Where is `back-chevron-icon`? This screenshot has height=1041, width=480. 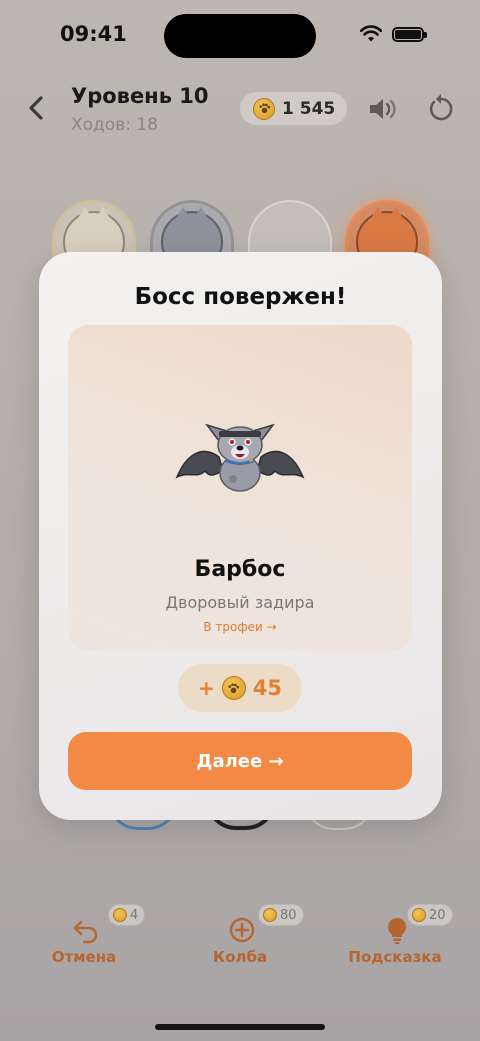
back-chevron-icon is located at coordinates (36, 108).